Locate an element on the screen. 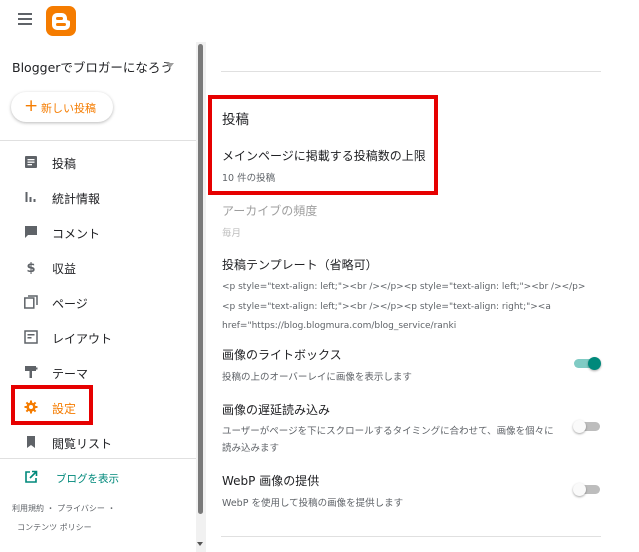 The width and height of the screenshot is (639, 552). sidebar-item-posts: 投稿 is located at coordinates (98, 162).